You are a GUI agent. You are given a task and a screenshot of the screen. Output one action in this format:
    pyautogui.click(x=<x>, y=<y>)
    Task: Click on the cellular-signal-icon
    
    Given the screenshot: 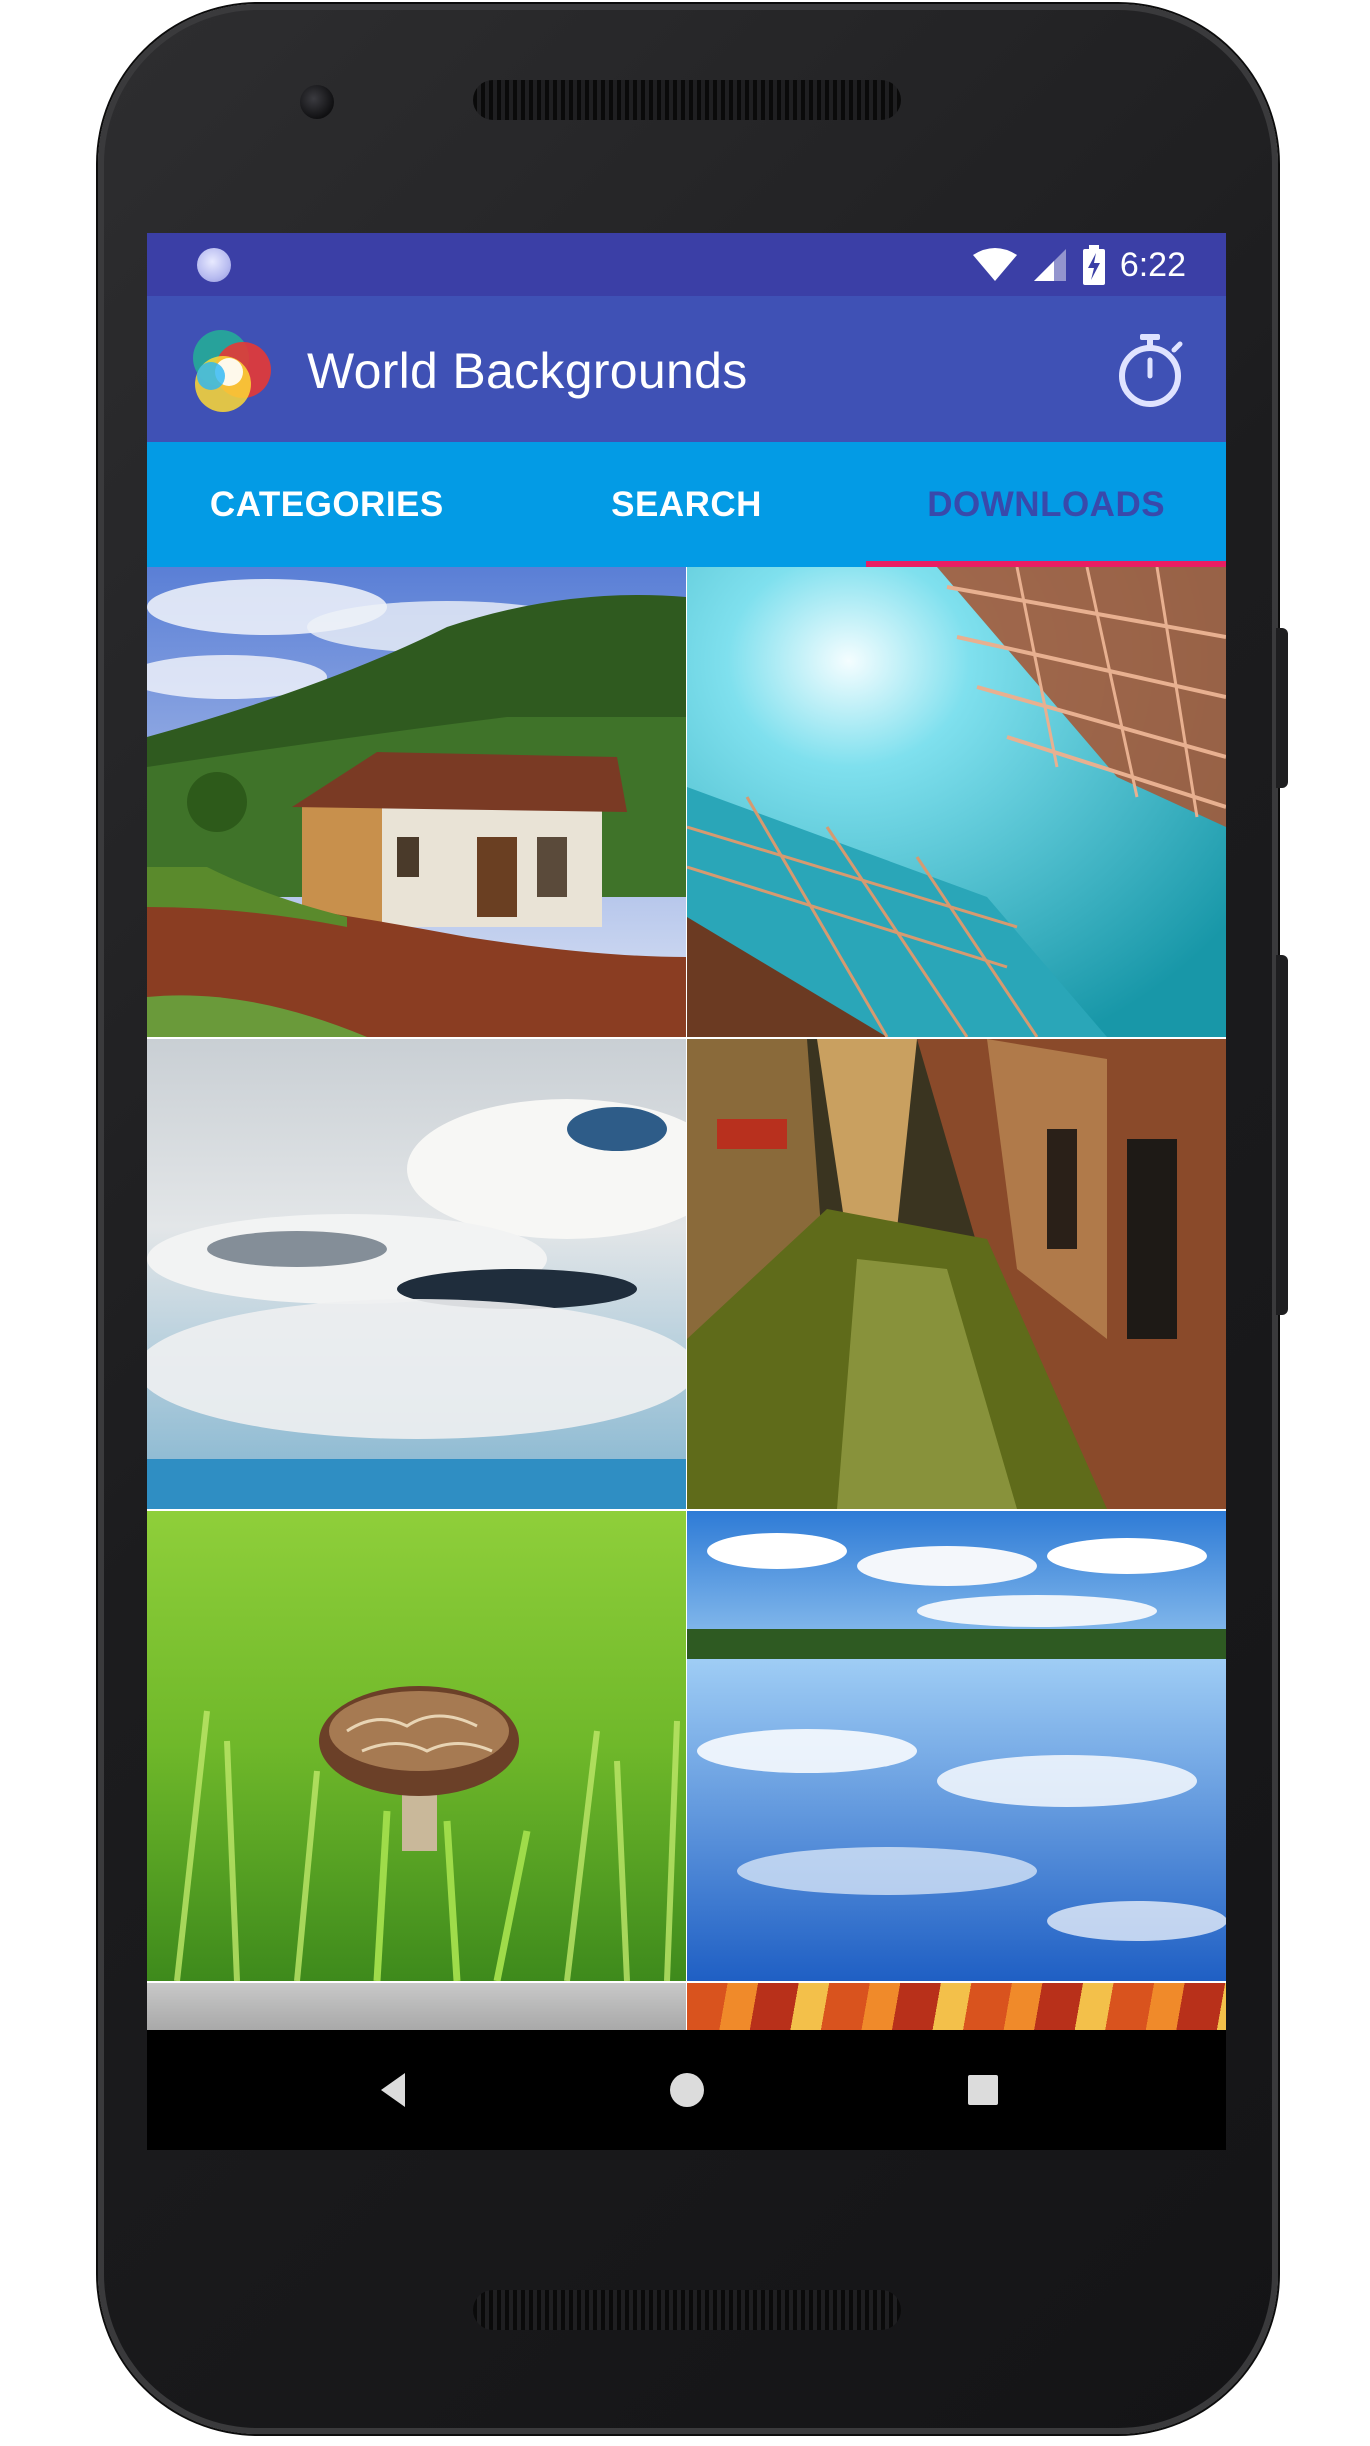 What is the action you would take?
    pyautogui.click(x=1049, y=265)
    